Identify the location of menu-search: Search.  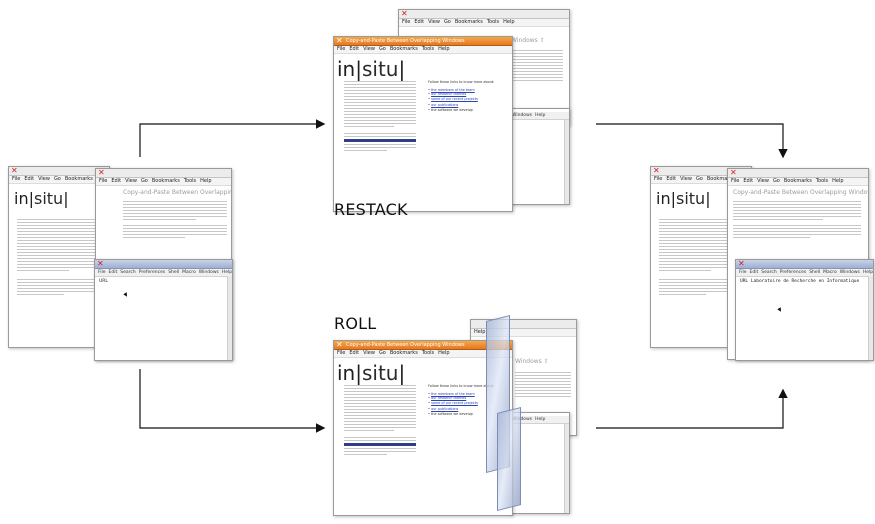
(768, 272).